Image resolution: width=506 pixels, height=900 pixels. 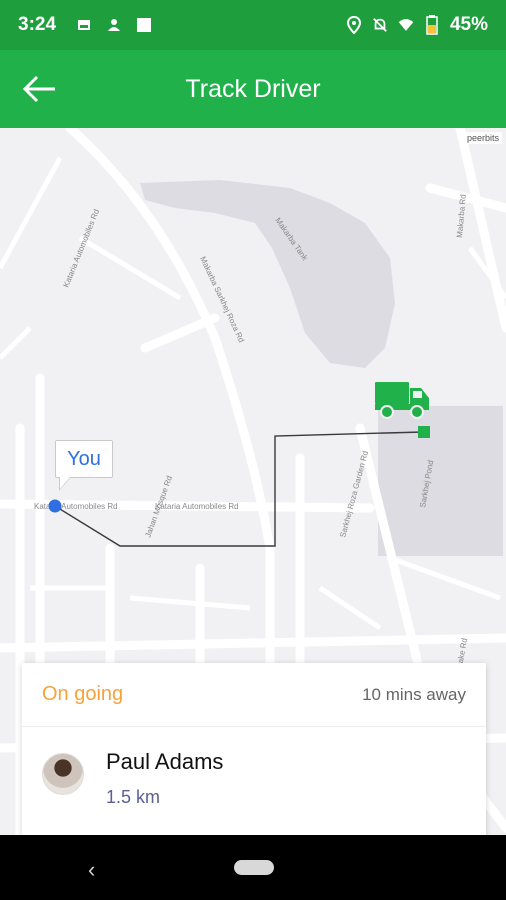 What do you see at coordinates (461, 216) in the screenshot?
I see `road-label-9: Makarba Rd` at bounding box center [461, 216].